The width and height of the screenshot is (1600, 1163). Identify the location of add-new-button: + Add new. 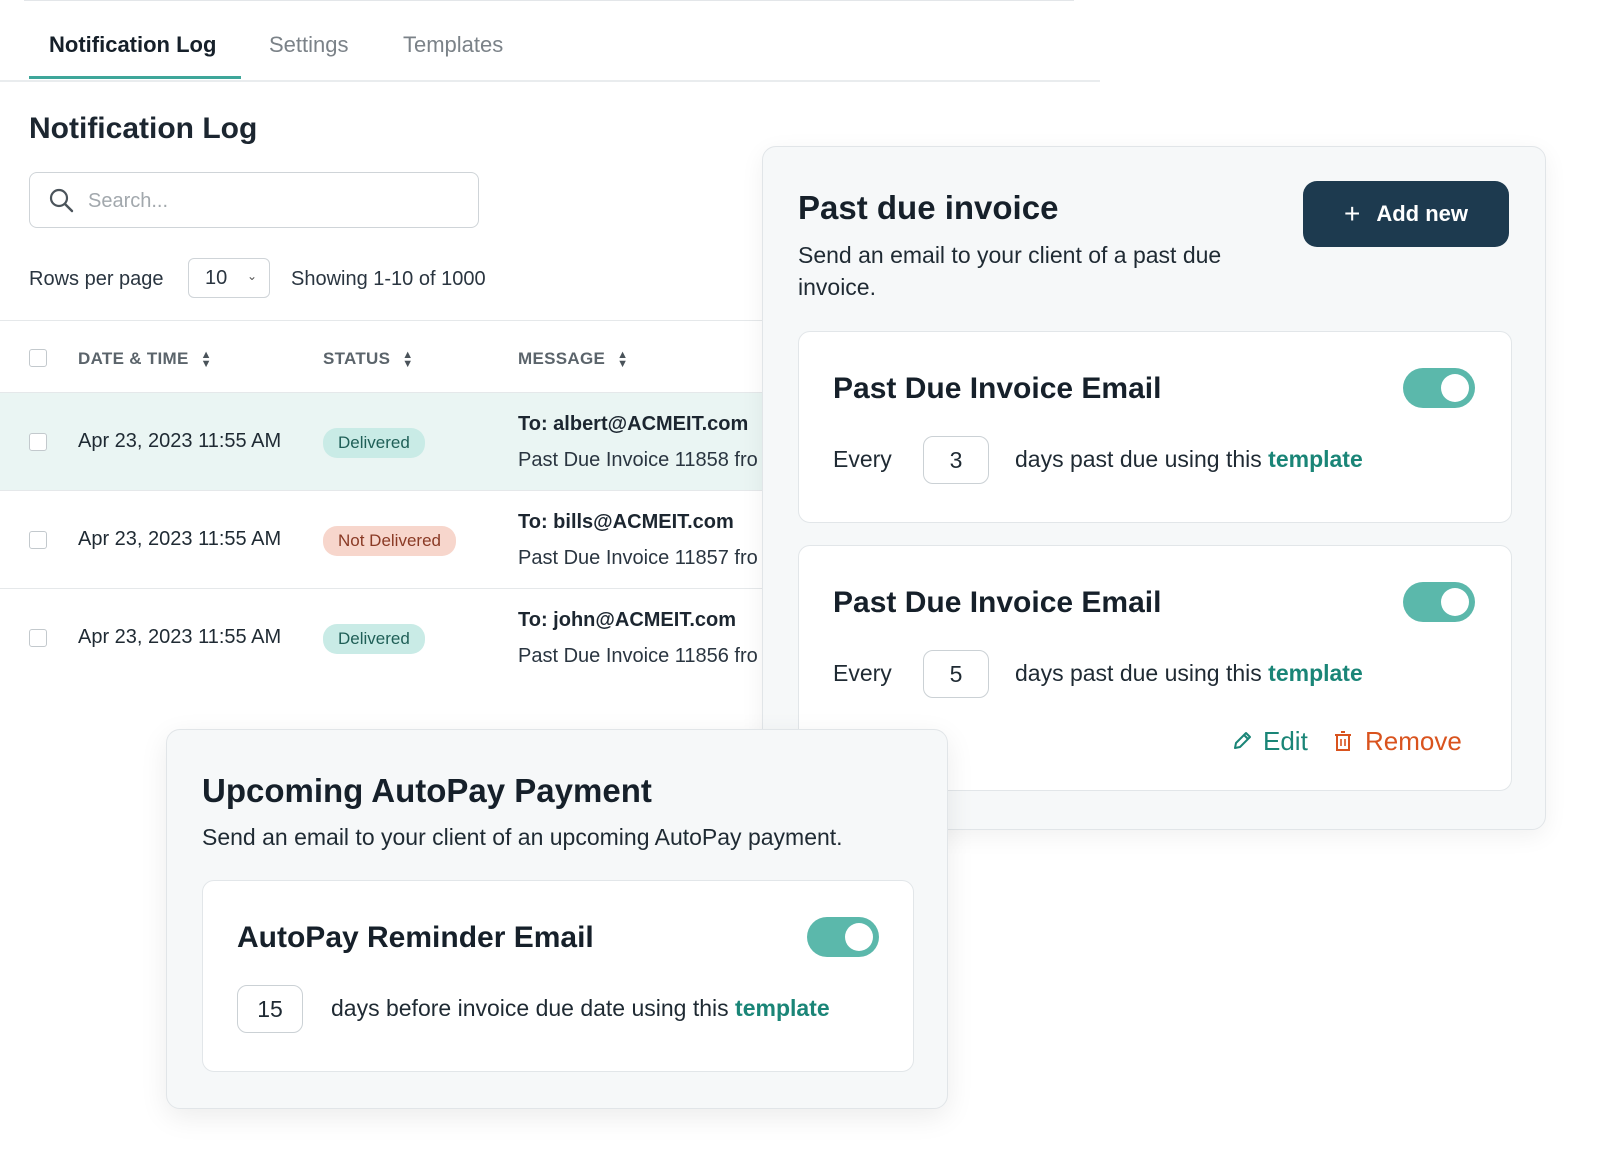
(1406, 214).